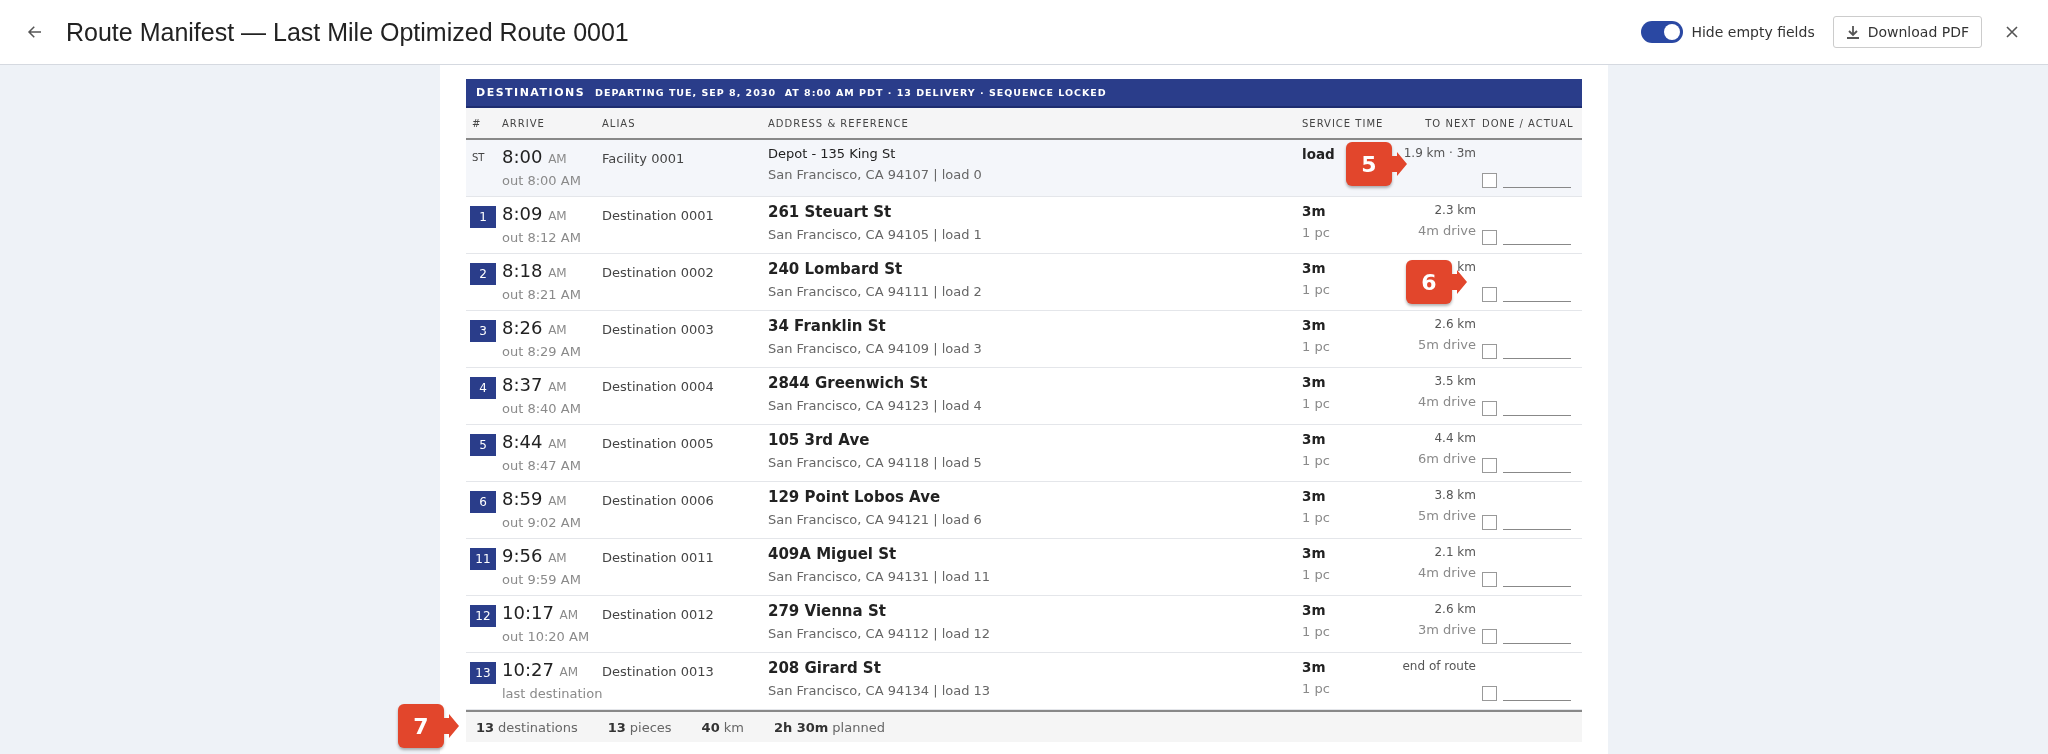 This screenshot has width=2048, height=754. What do you see at coordinates (658, 215) in the screenshot?
I see `alias-text: Destination 0001` at bounding box center [658, 215].